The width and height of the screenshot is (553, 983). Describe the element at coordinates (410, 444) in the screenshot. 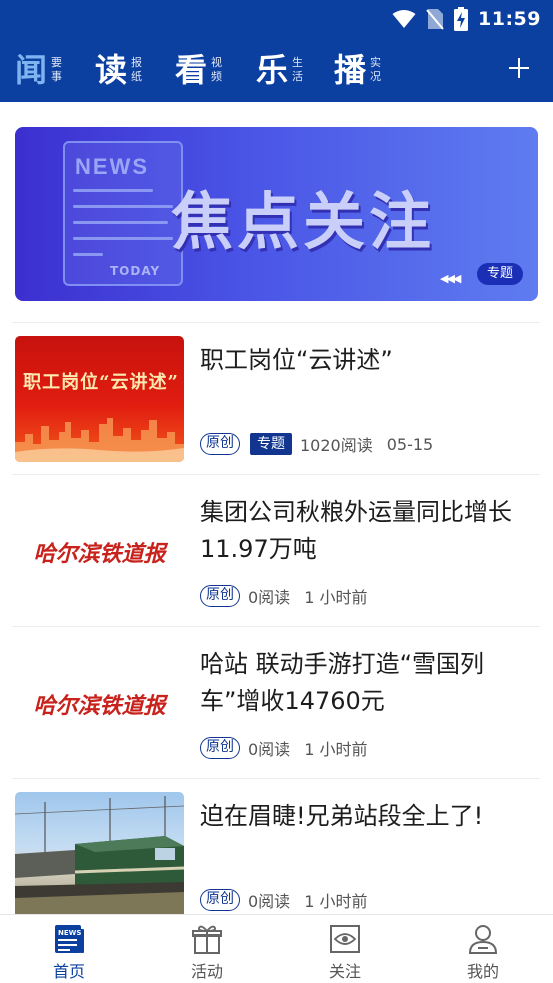

I see `publish-time: 05-15` at that location.